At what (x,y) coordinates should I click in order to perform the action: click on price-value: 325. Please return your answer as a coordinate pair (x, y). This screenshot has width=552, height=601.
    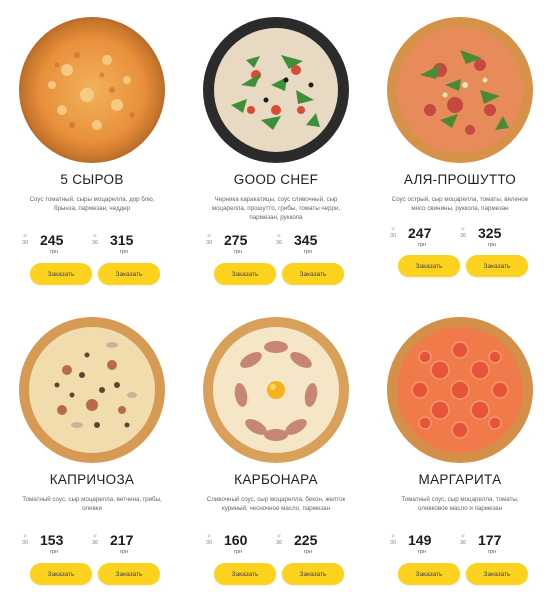
    Looking at the image, I should click on (490, 233).